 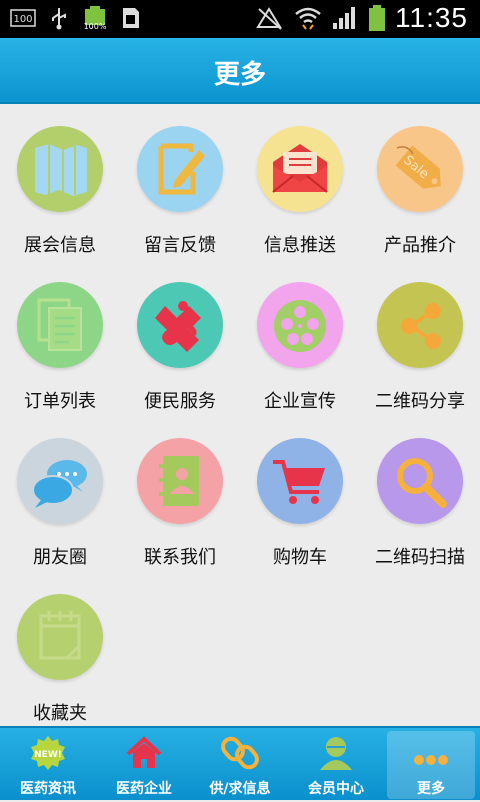 I want to click on title-bar: 更多, so click(x=240, y=71).